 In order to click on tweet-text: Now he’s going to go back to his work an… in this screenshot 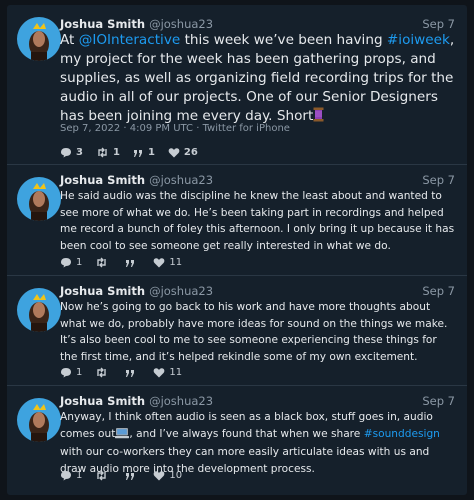, I will do `click(258, 332)`.